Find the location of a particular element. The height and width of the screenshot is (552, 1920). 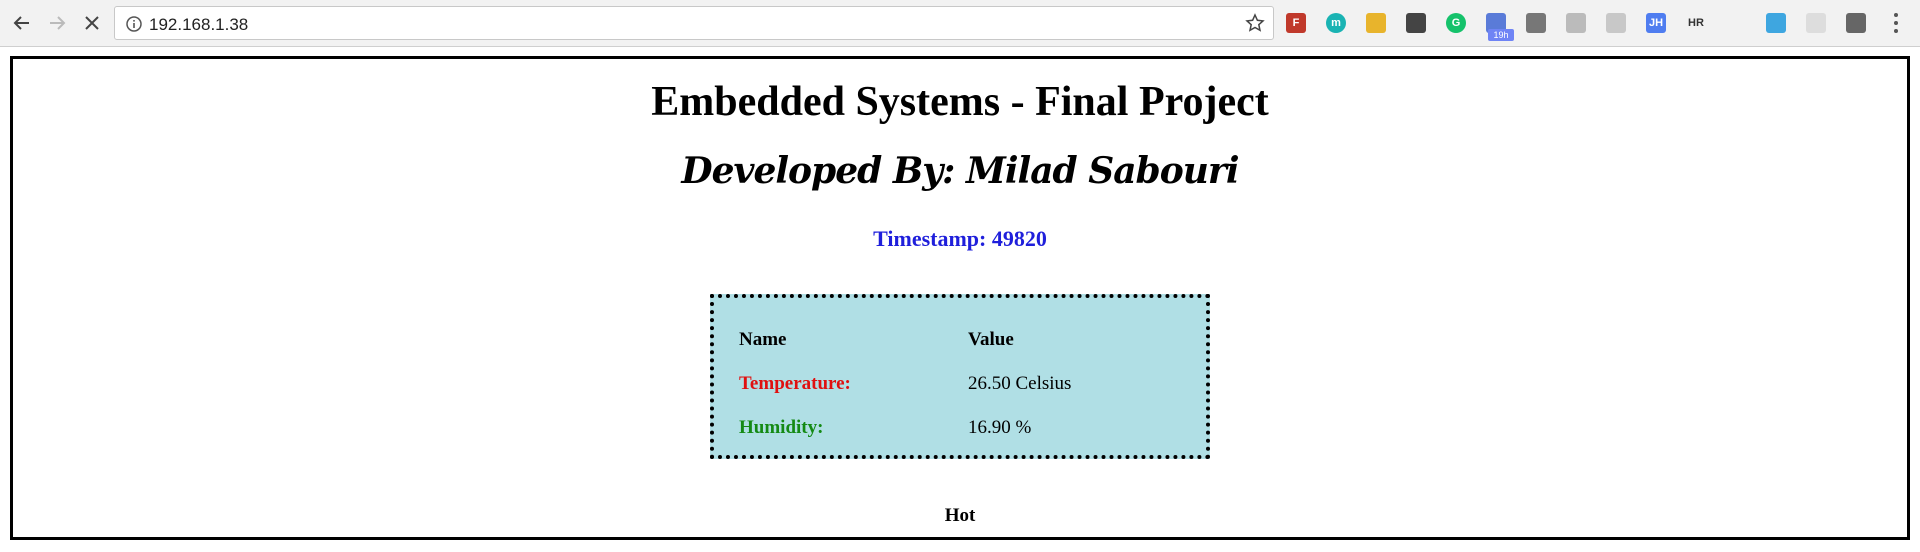

stop-loading-button is located at coordinates (92, 23).